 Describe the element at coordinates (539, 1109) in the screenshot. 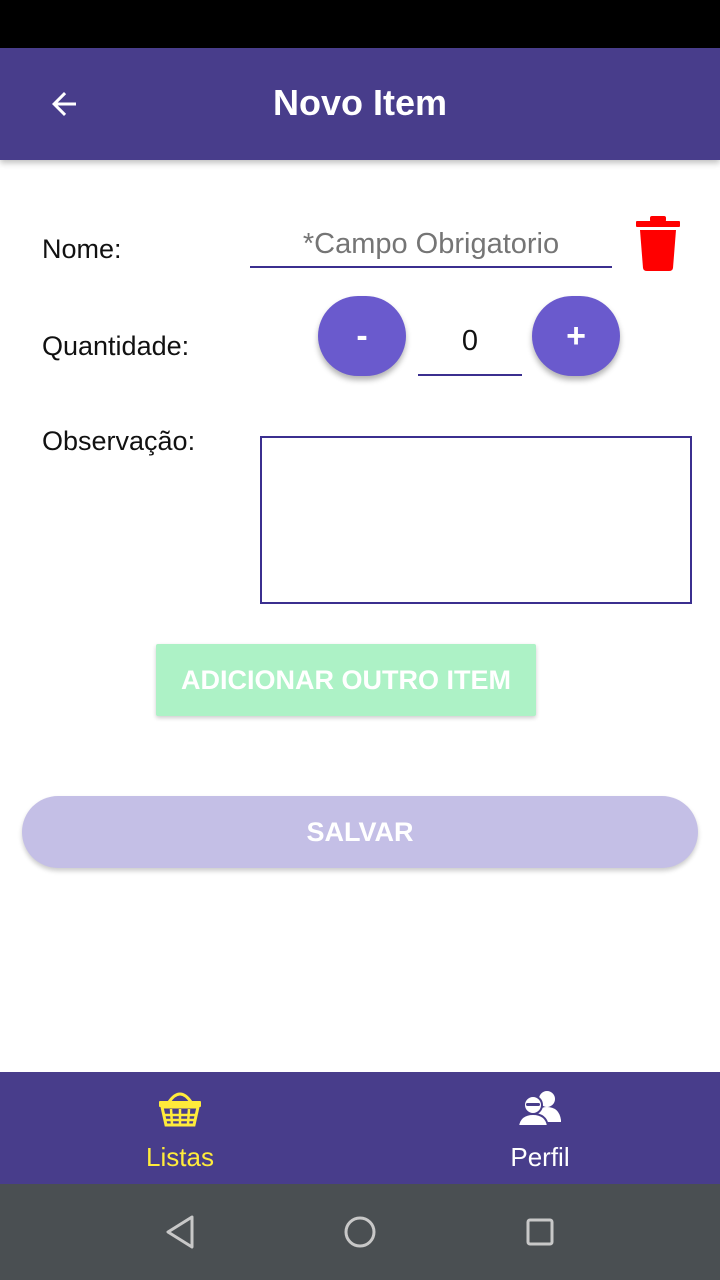

I see `users-icon` at that location.